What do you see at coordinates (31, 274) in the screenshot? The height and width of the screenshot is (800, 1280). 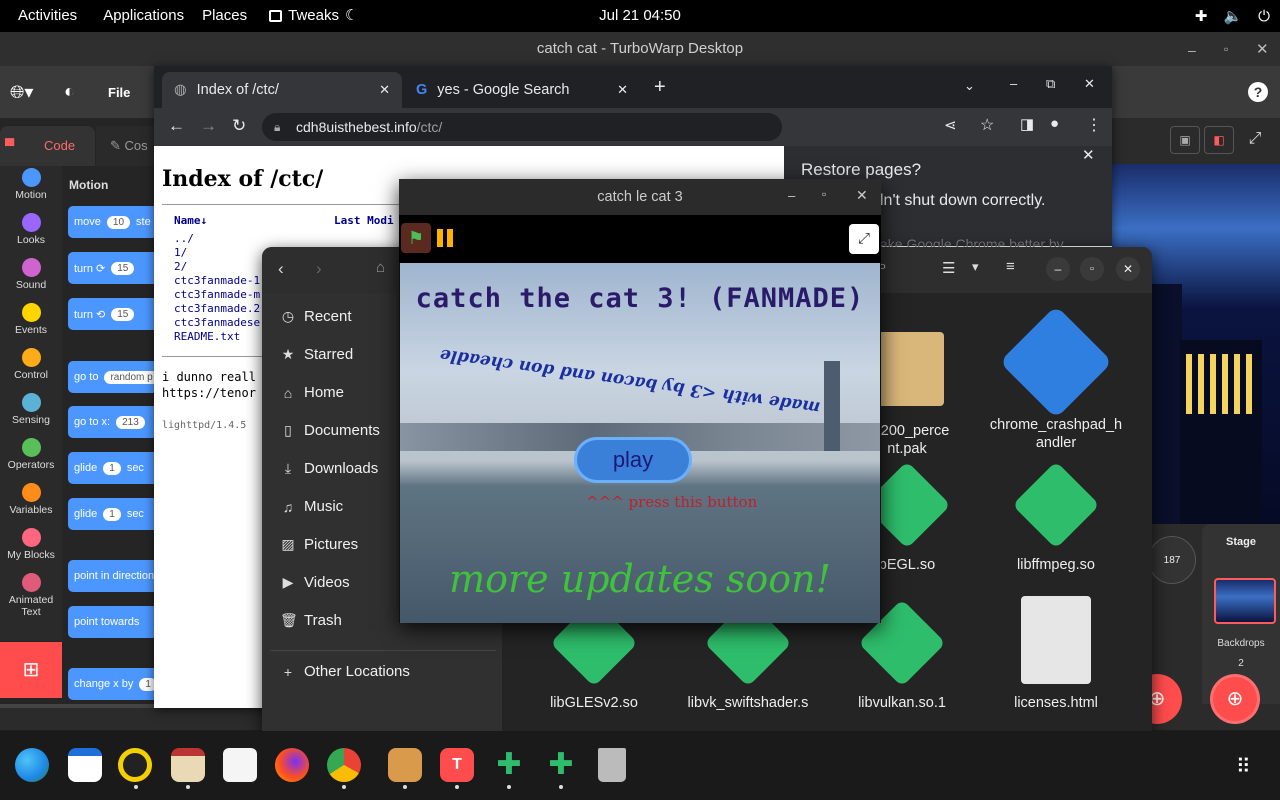 I see `category-sound: Sound` at bounding box center [31, 274].